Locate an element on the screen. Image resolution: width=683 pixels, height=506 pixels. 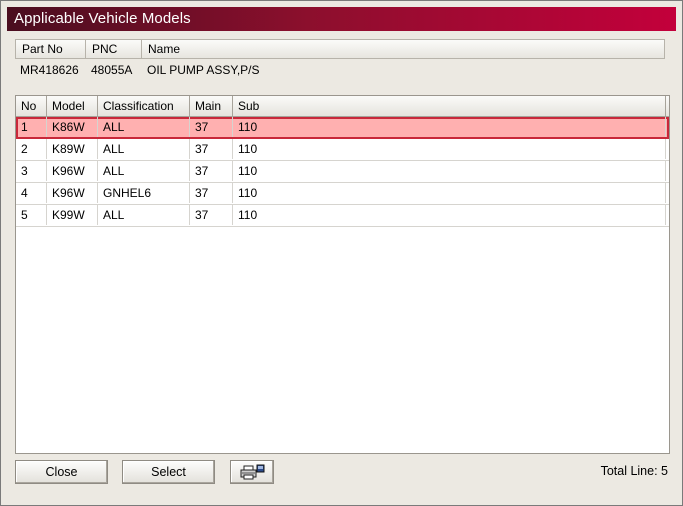
table-row: 5 K99W ALL 37 110 is located at coordinates (342, 216).